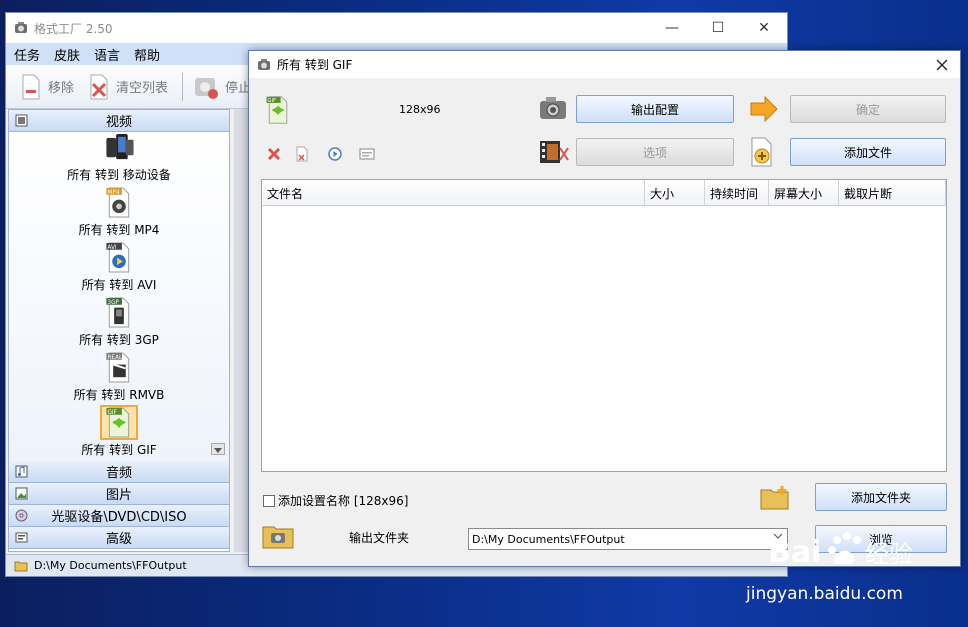 Image resolution: width=968 pixels, height=627 pixels. I want to click on format-item-label: 所有 转到 MP4, so click(119, 230).